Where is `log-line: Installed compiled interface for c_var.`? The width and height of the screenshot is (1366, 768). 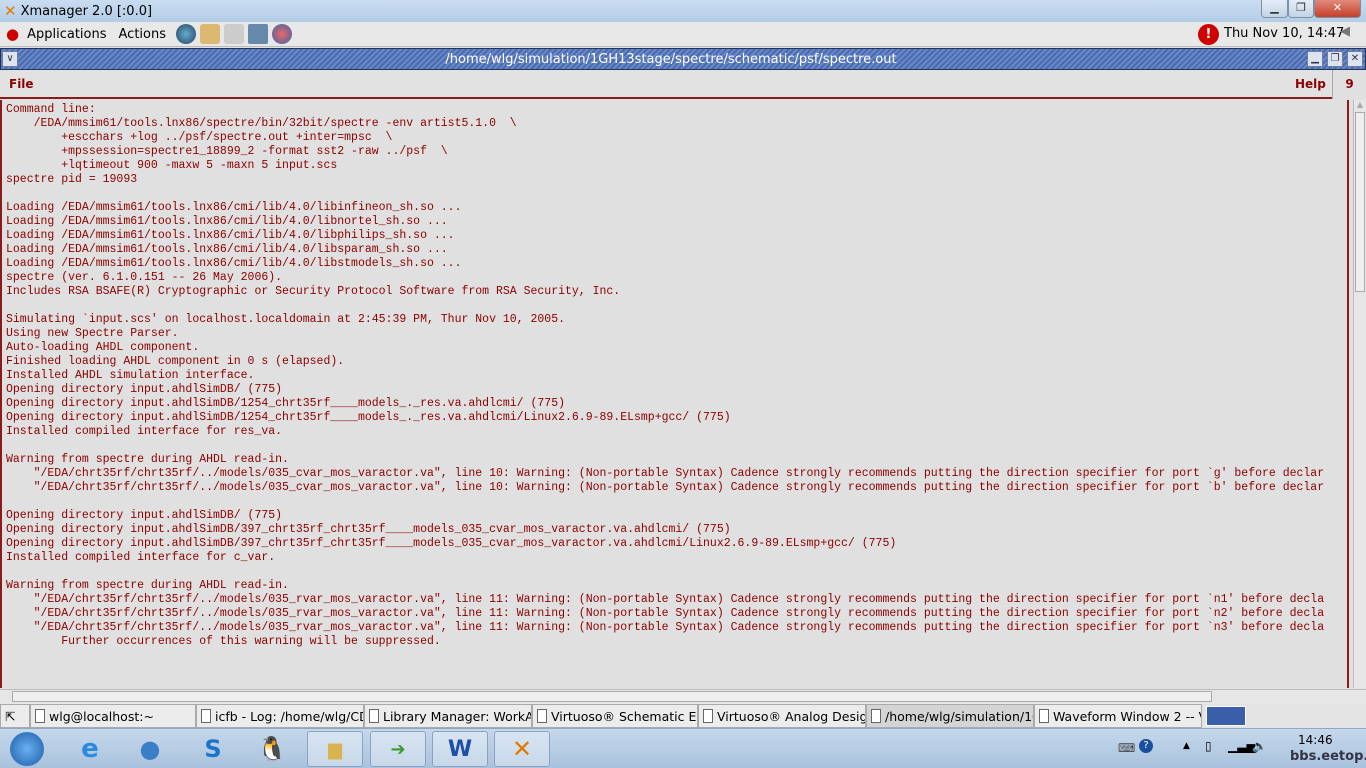 log-line: Installed compiled interface for c_var. is located at coordinates (141, 557).